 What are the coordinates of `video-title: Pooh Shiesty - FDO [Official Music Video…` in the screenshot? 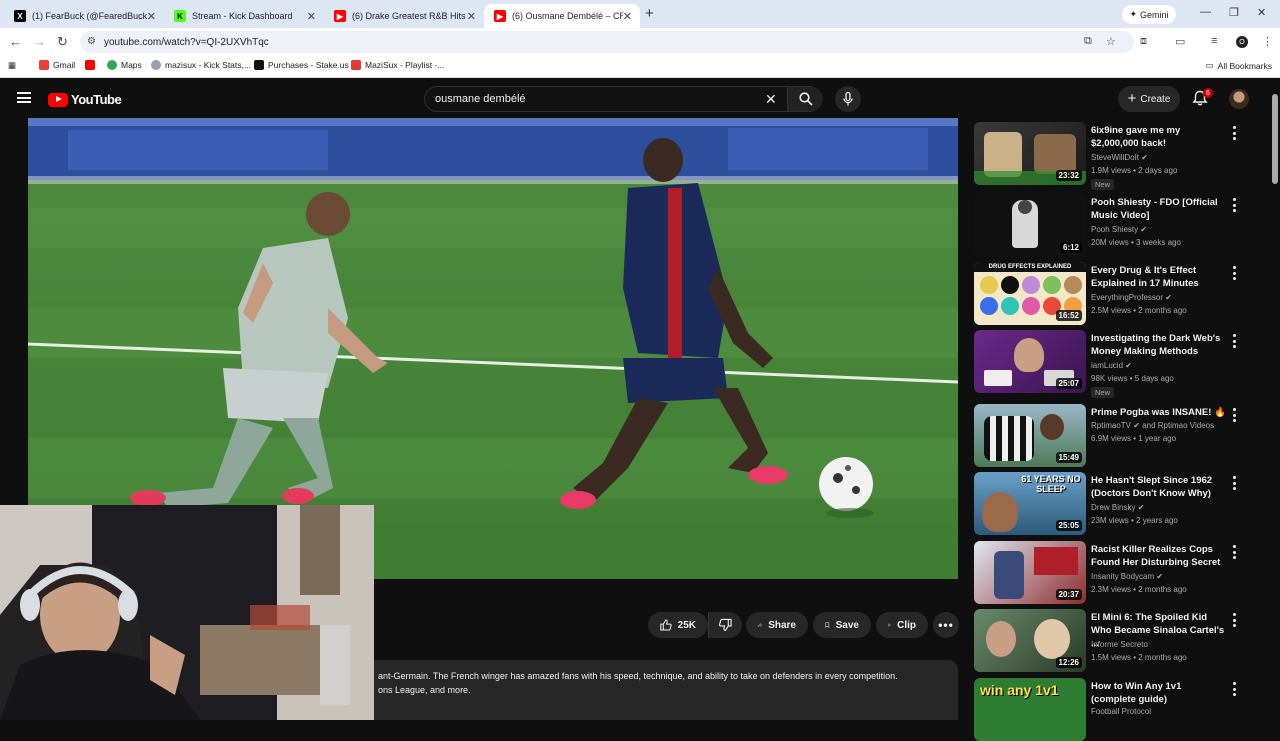 It's located at (1159, 209).